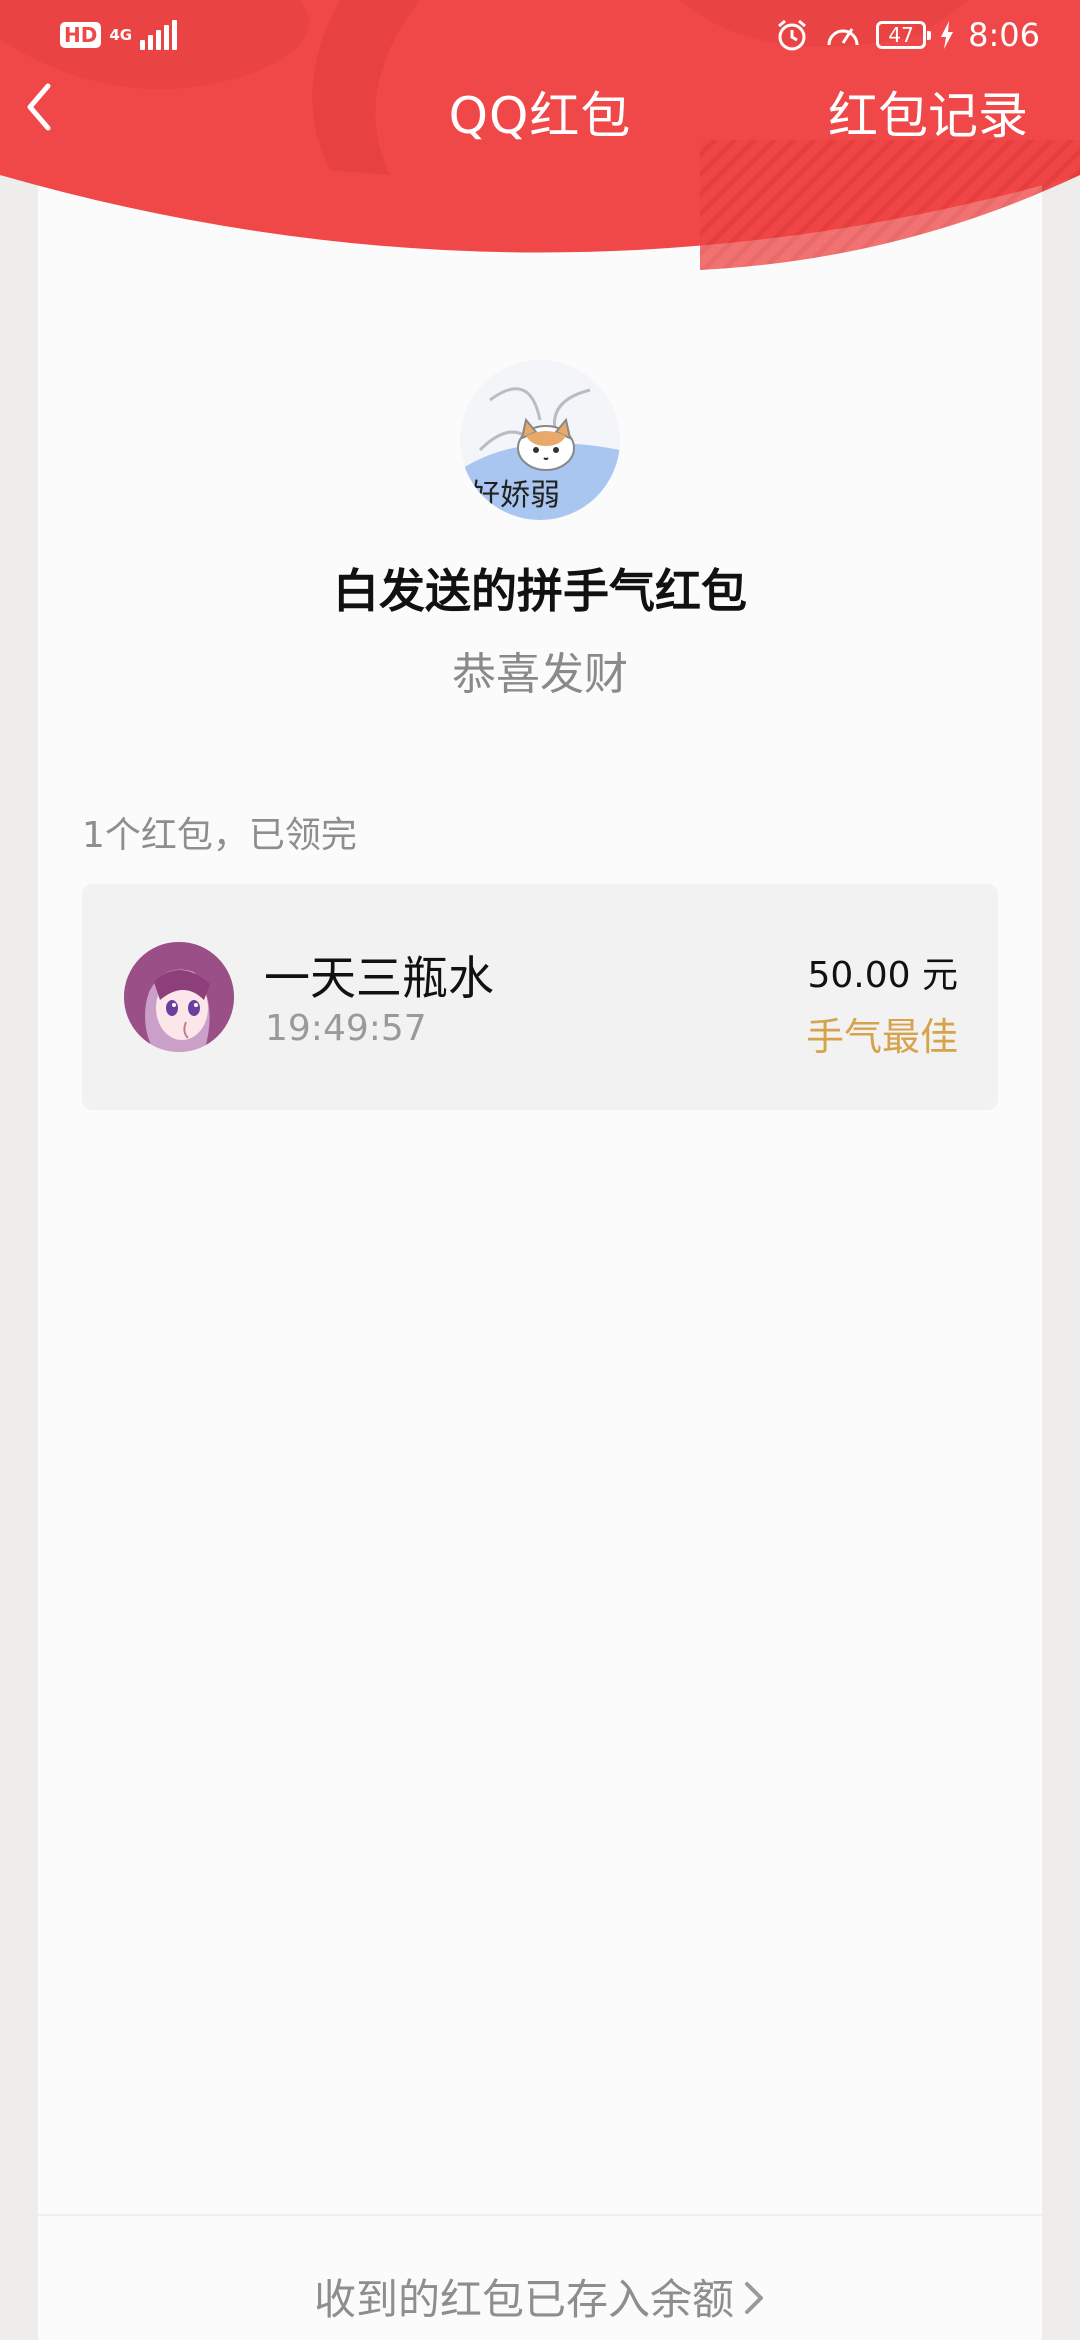 The height and width of the screenshot is (2340, 1080). Describe the element at coordinates (540, 674) in the screenshot. I see `greeting-message: 恭喜发财` at that location.